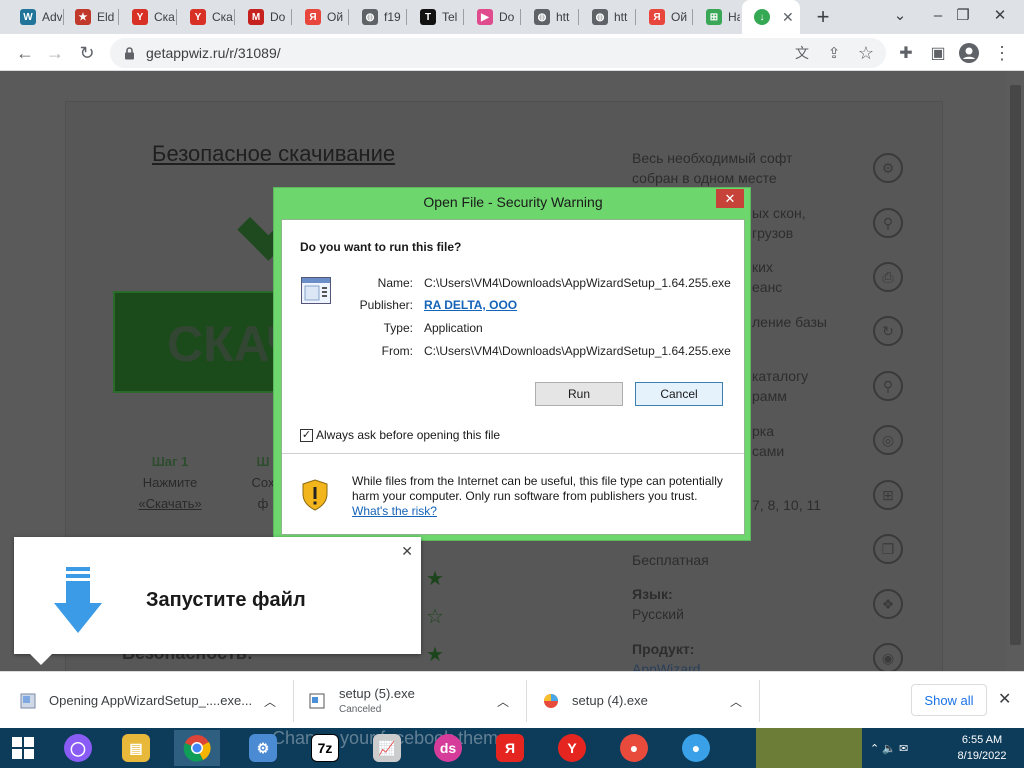  I want to click on side-panel-icon: ▣, so click(938, 53).